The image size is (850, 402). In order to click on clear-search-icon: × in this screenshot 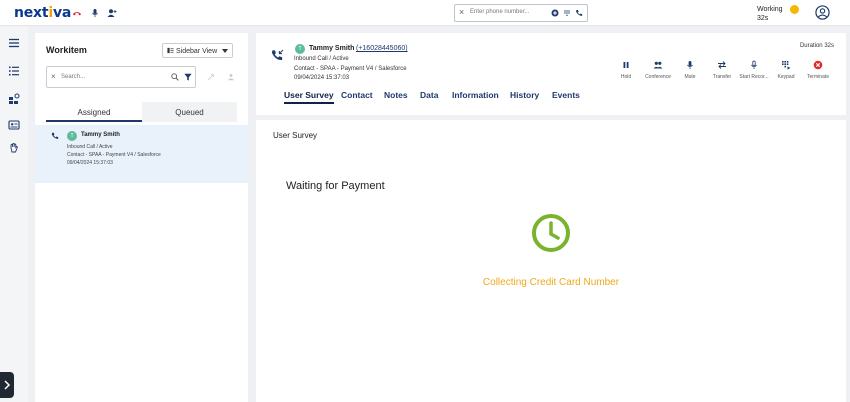, I will do `click(53, 76)`.